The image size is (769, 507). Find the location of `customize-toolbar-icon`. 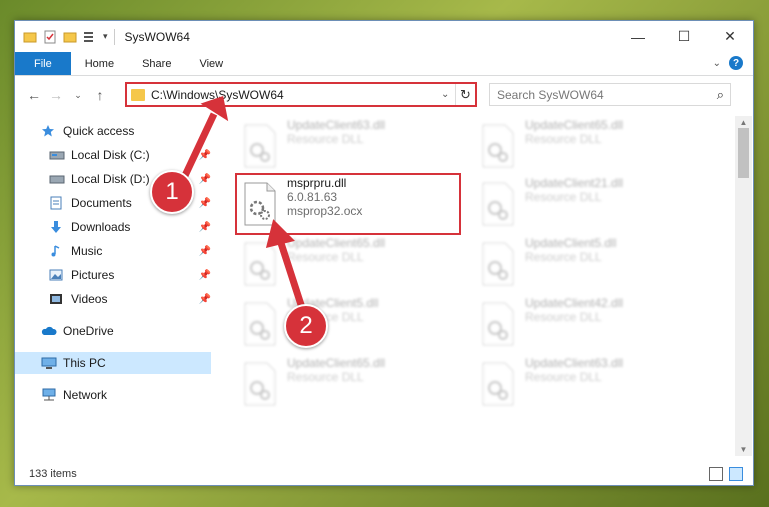

customize-toolbar-icon is located at coordinates (90, 37).